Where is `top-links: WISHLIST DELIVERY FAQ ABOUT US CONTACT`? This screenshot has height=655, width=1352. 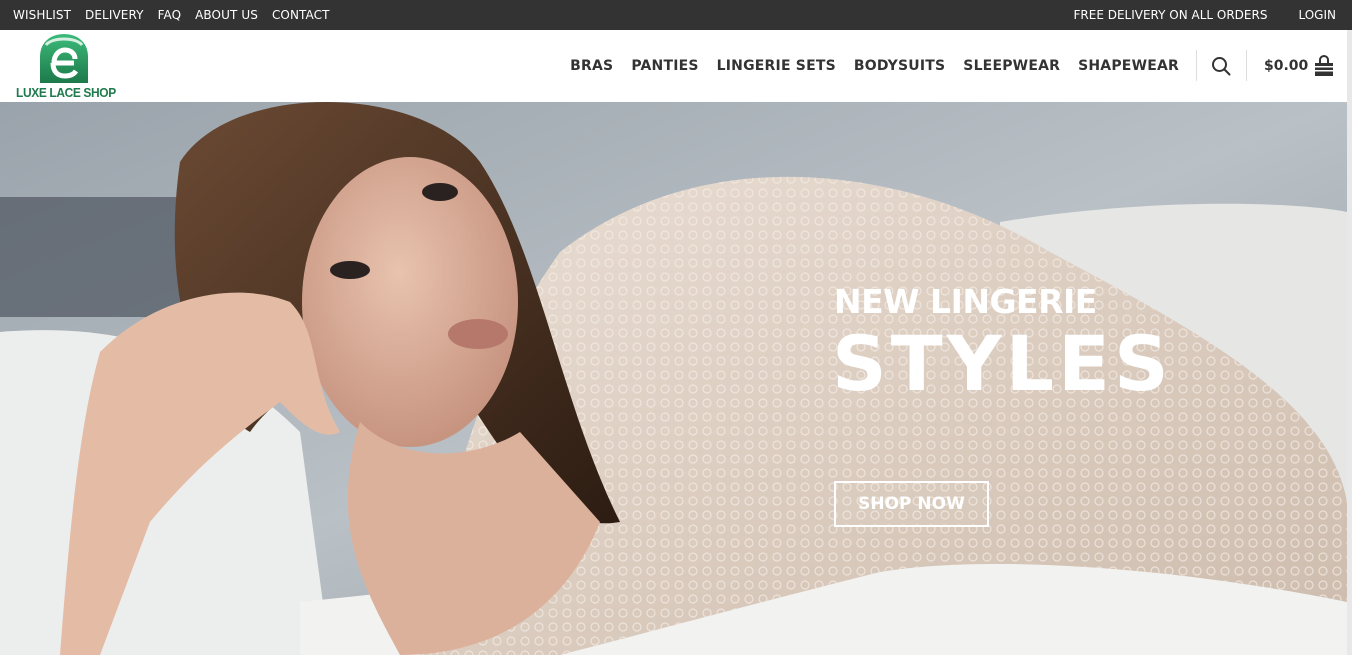 top-links: WISHLIST DELIVERY FAQ ABOUT US CONTACT is located at coordinates (172, 15).